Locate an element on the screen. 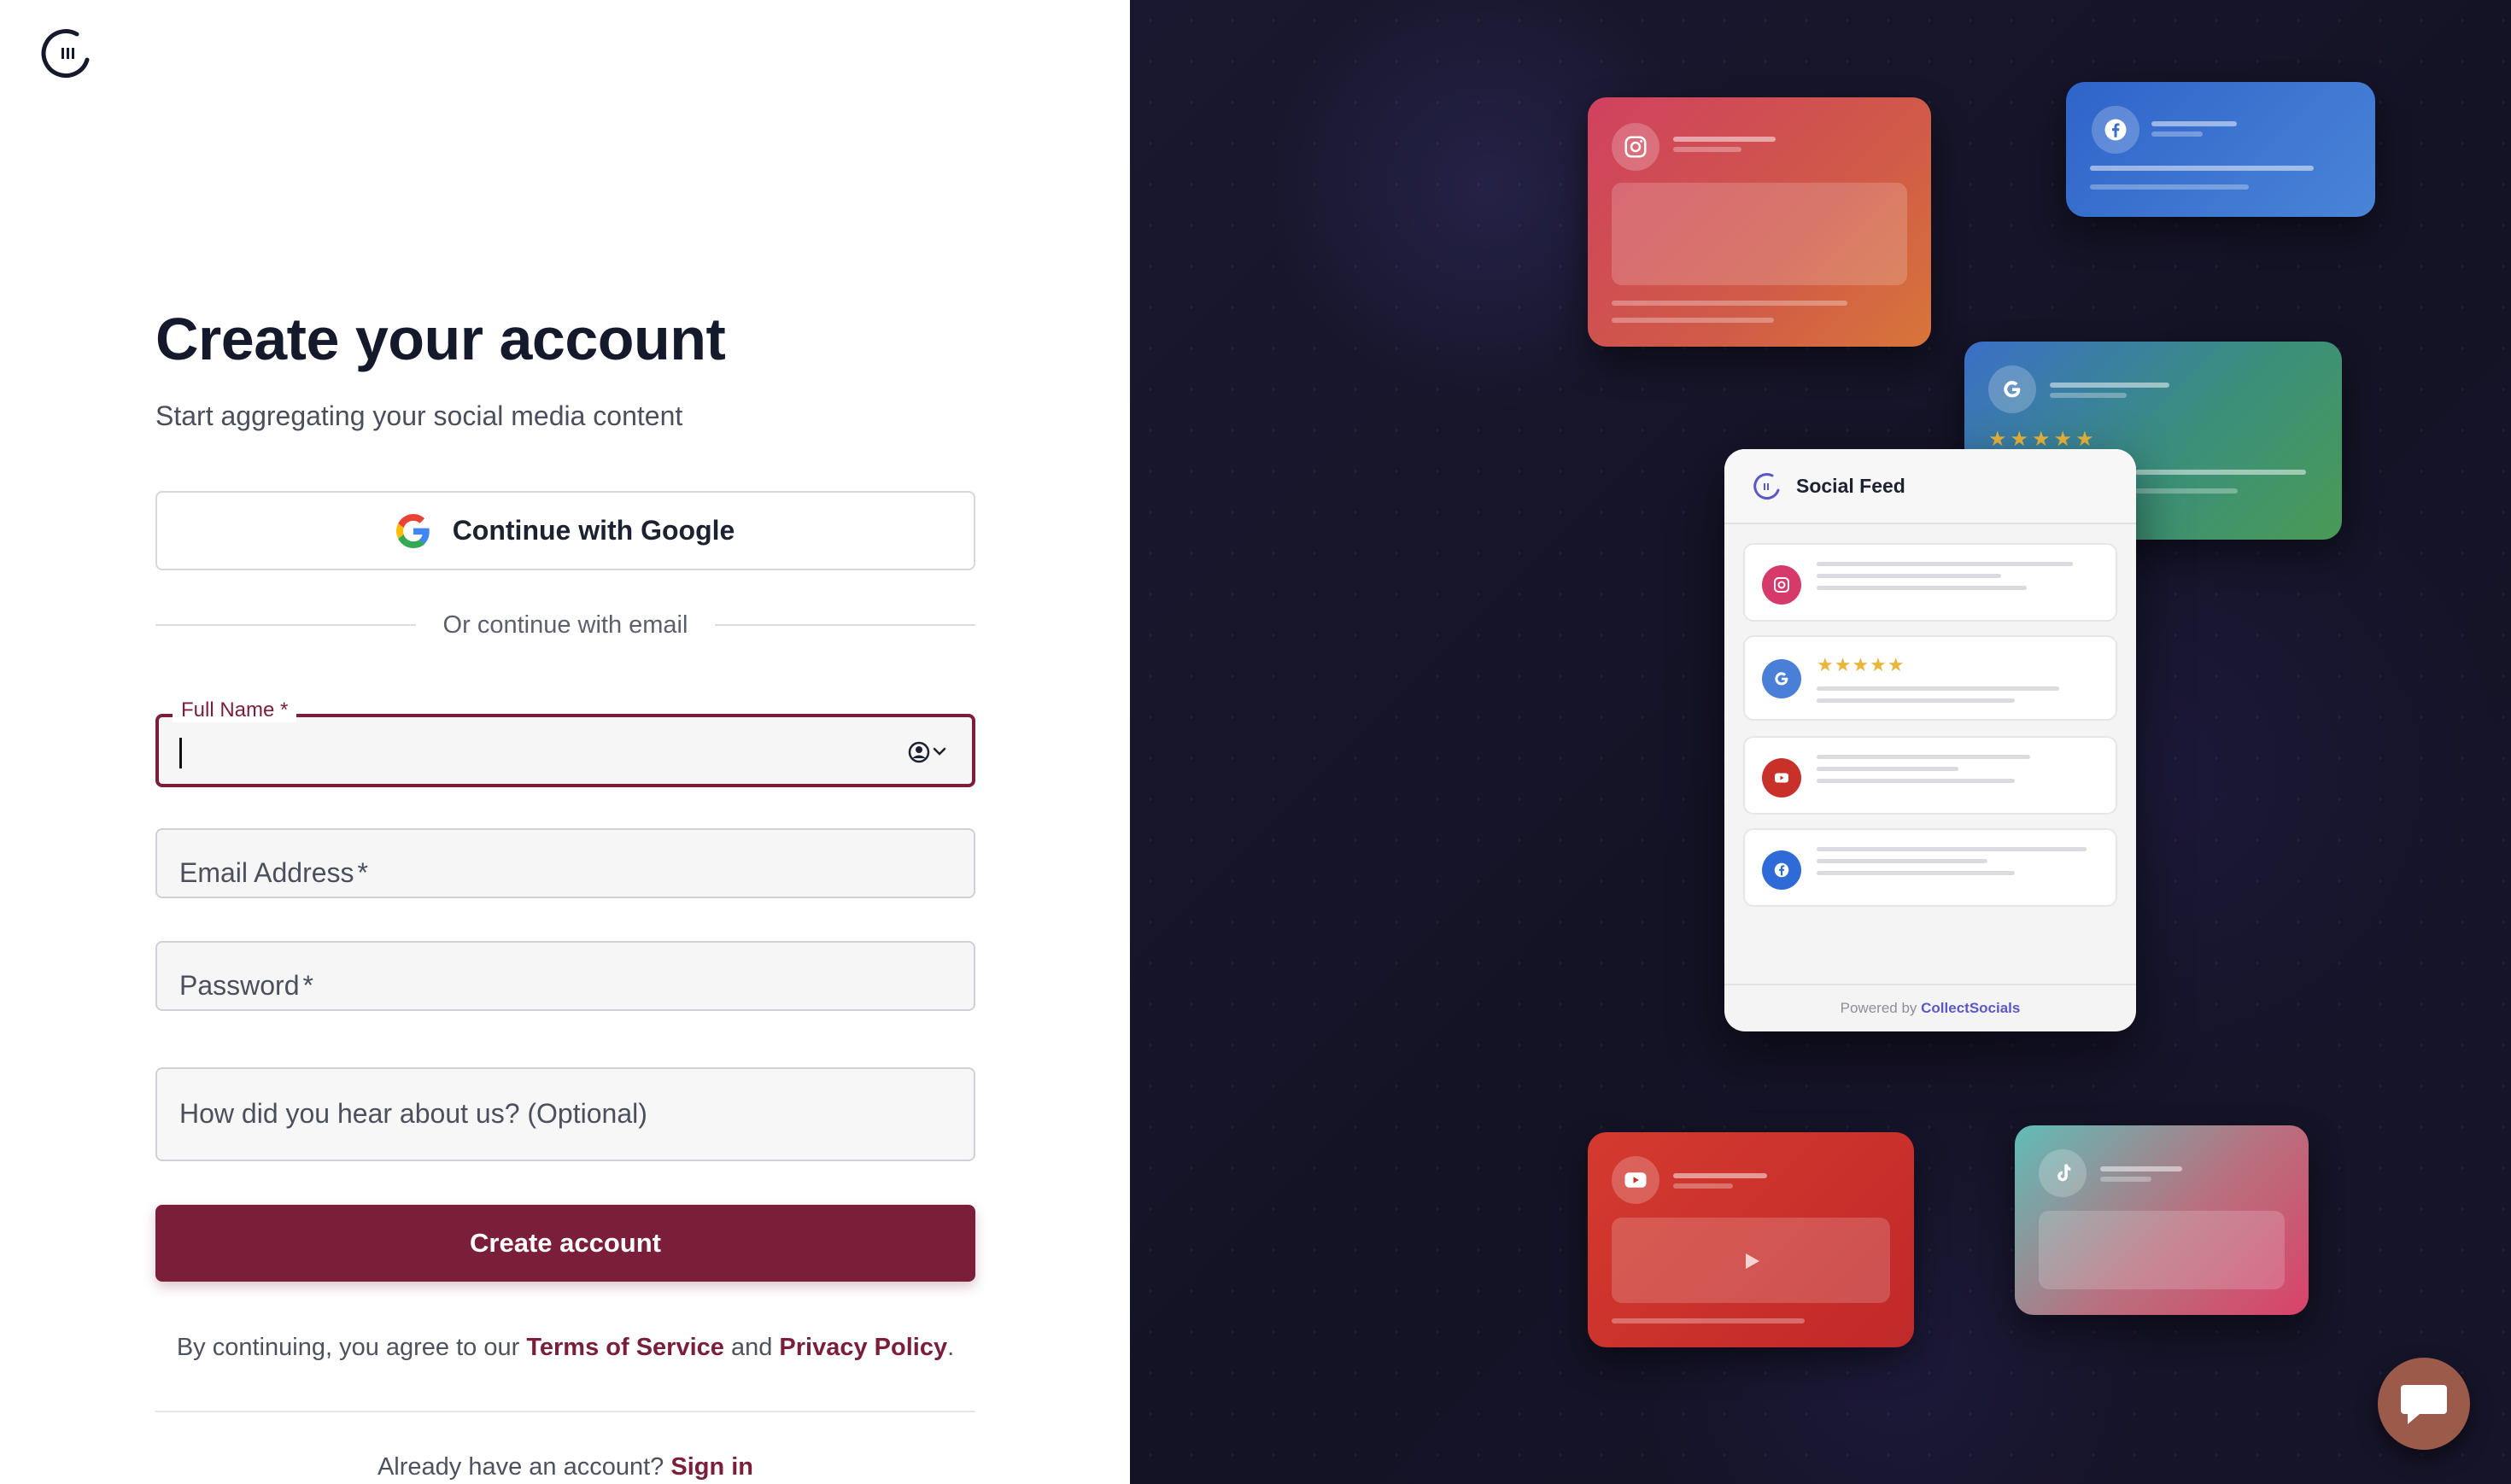 The width and height of the screenshot is (2511, 1484). feed-item-instagram is located at coordinates (1930, 582).